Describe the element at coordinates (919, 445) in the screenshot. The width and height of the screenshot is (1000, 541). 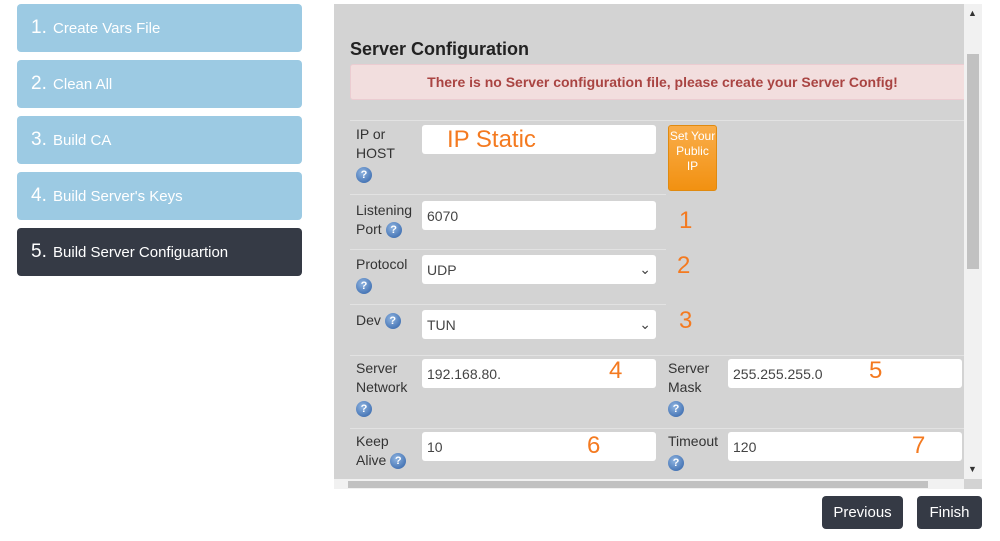
I see `annotation-7: 7` at that location.